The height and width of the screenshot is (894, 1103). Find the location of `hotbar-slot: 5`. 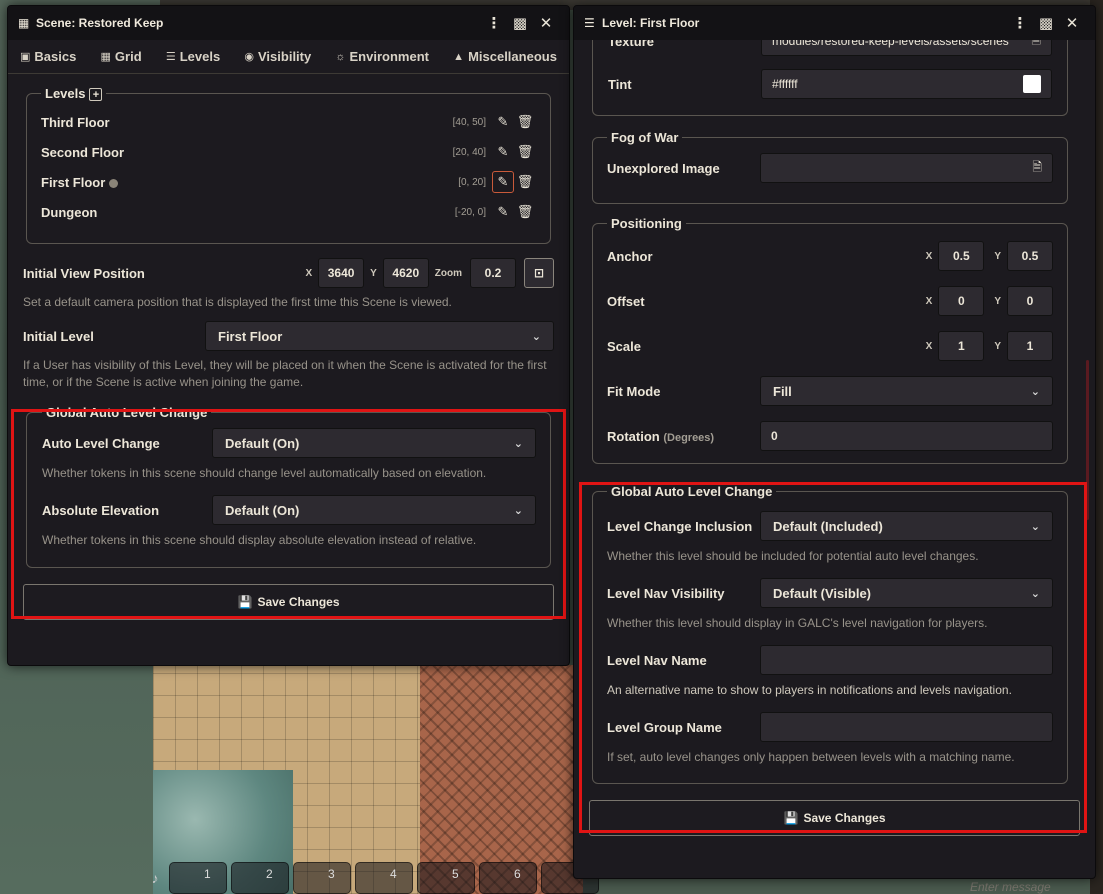

hotbar-slot: 5 is located at coordinates (446, 878).